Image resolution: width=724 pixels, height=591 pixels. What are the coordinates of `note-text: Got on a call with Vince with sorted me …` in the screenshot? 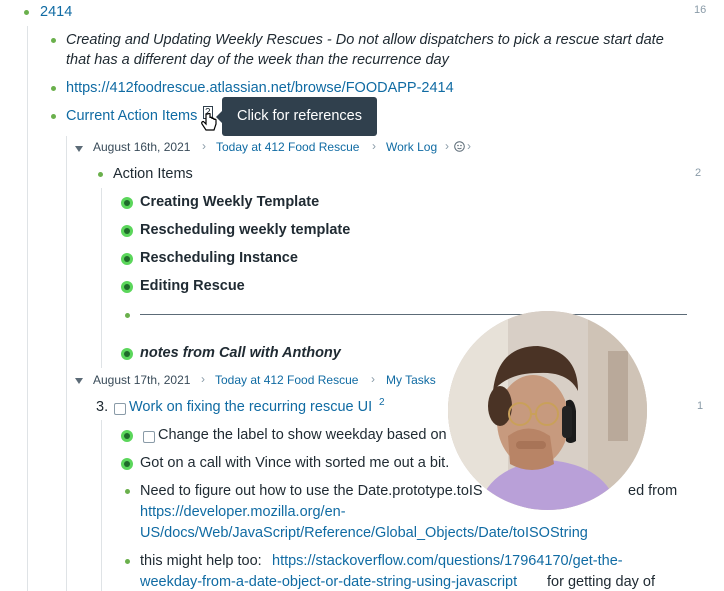 It's located at (294, 463).